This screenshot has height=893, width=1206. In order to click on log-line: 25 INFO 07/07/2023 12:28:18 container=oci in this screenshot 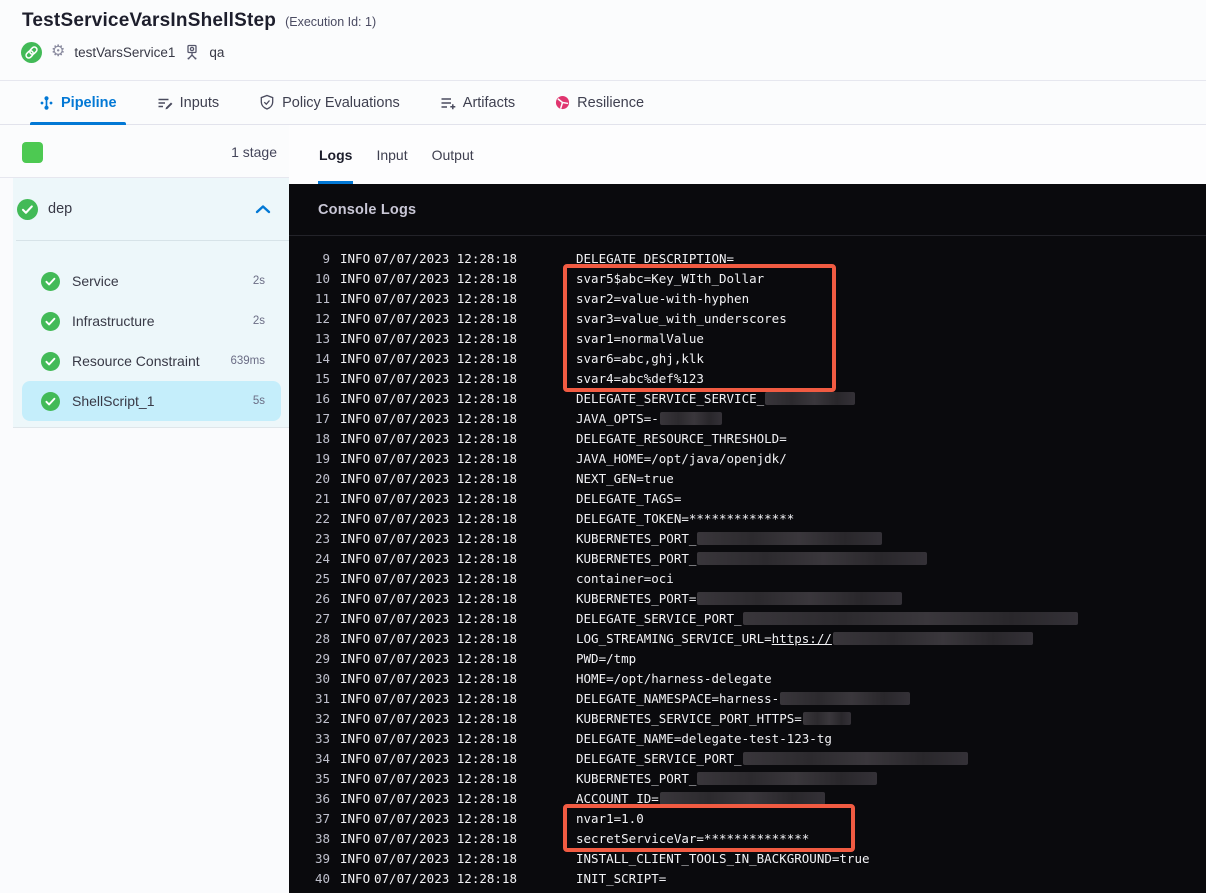, I will do `click(756, 578)`.